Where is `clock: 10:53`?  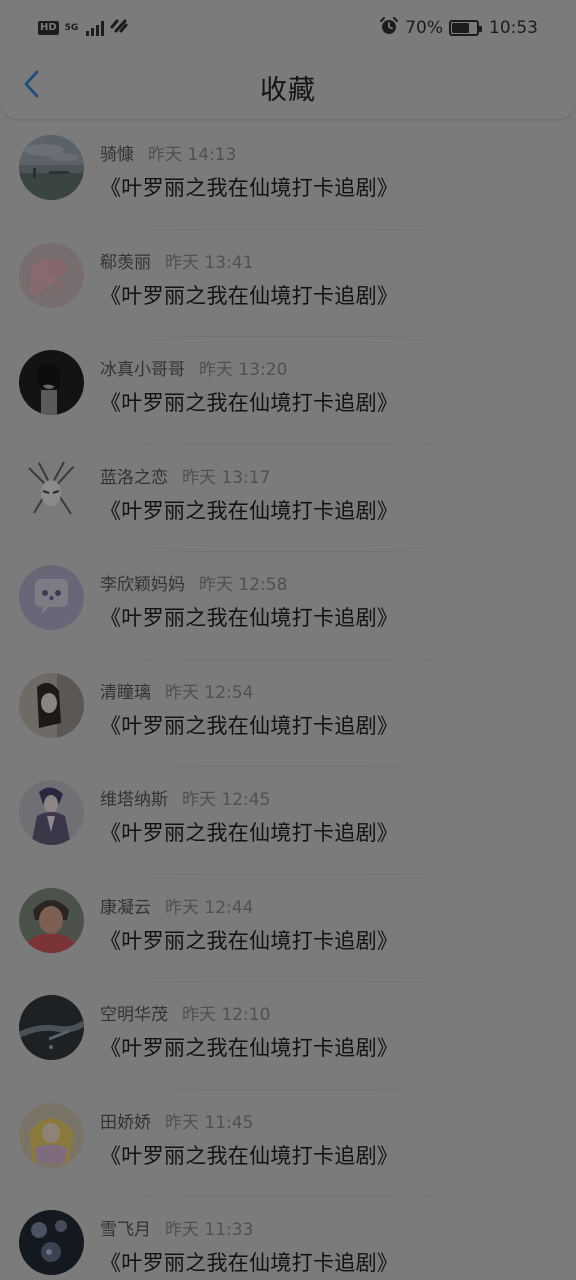 clock: 10:53 is located at coordinates (513, 28).